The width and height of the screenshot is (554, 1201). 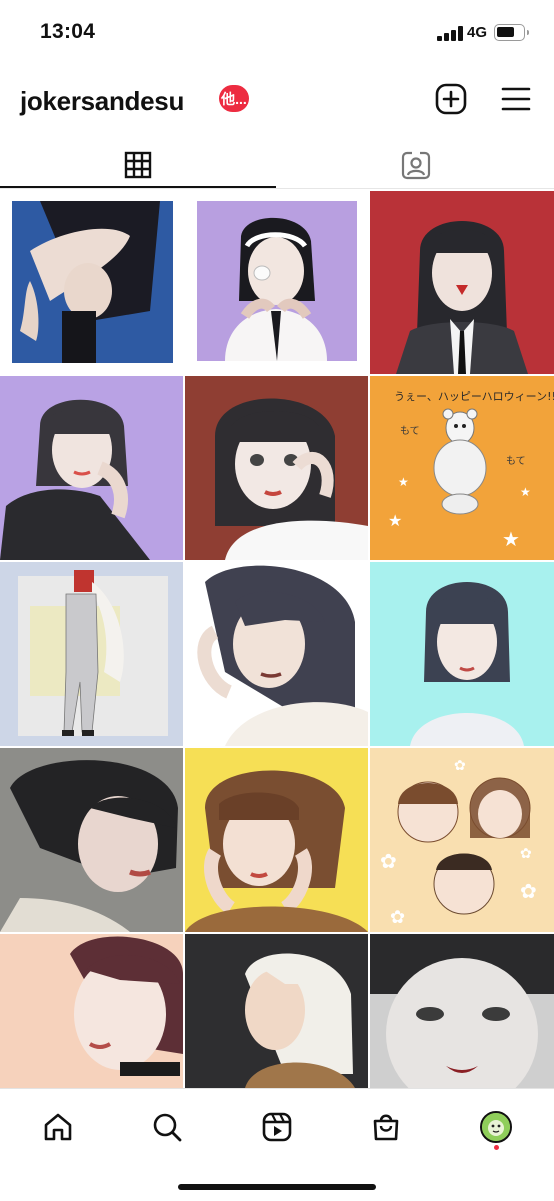 I want to click on search-icon, so click(x=167, y=1127).